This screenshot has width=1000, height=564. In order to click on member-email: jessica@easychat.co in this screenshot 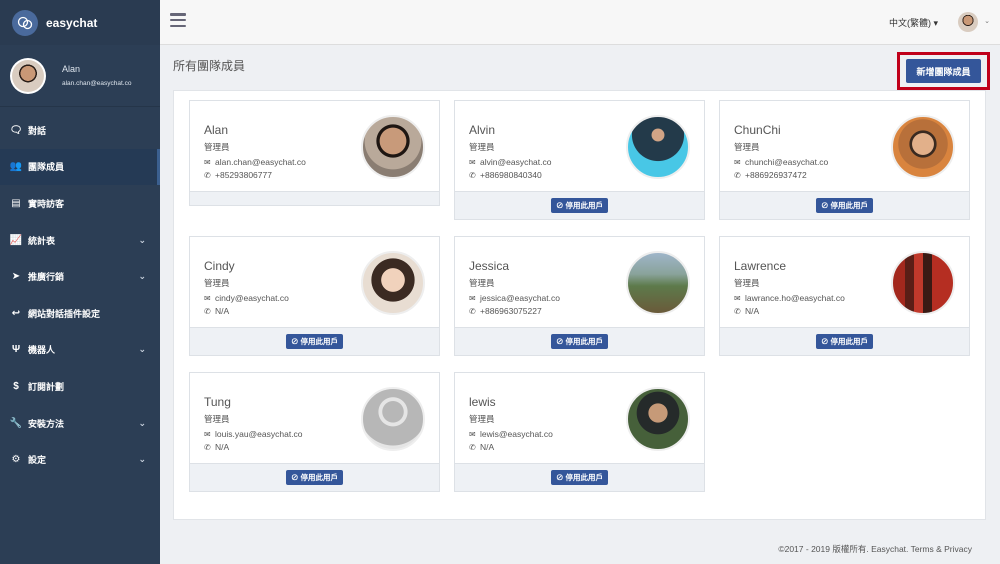, I will do `click(520, 298)`.